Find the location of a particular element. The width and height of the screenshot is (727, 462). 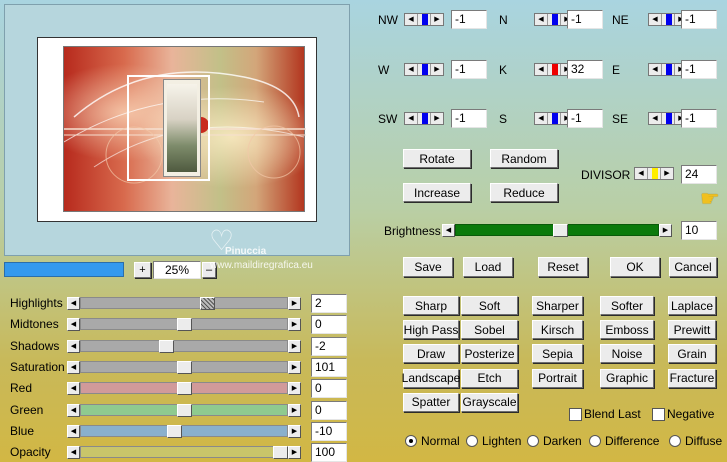

spatter-filter-button: Spatter is located at coordinates (431, 402).